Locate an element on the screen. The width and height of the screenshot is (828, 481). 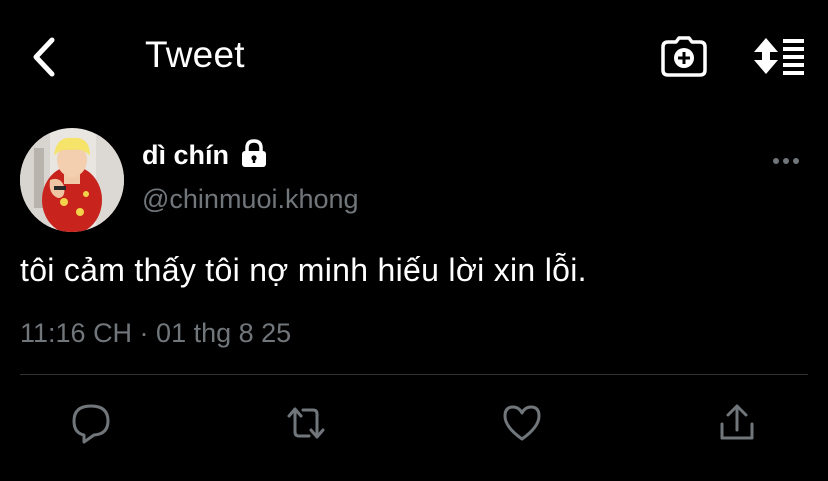
back-button is located at coordinates (46, 57).